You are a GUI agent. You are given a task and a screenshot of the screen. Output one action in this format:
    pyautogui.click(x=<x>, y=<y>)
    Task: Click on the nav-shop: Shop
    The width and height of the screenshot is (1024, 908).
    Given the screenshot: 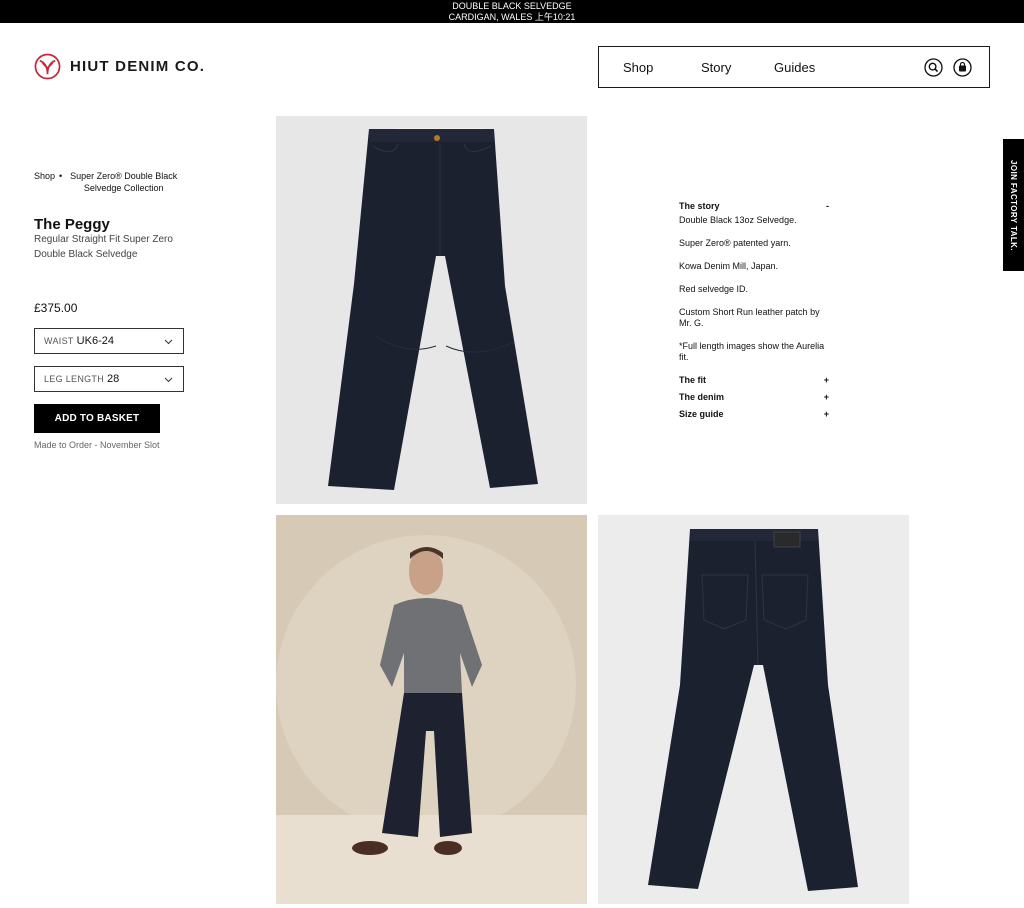 What is the action you would take?
    pyautogui.click(x=638, y=67)
    